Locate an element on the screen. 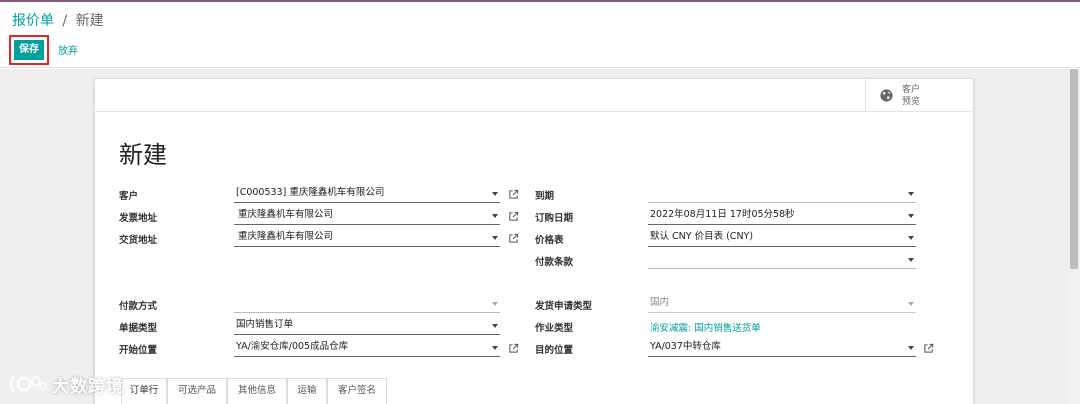  tab-customer-signature: 客户签名 is located at coordinates (357, 391).